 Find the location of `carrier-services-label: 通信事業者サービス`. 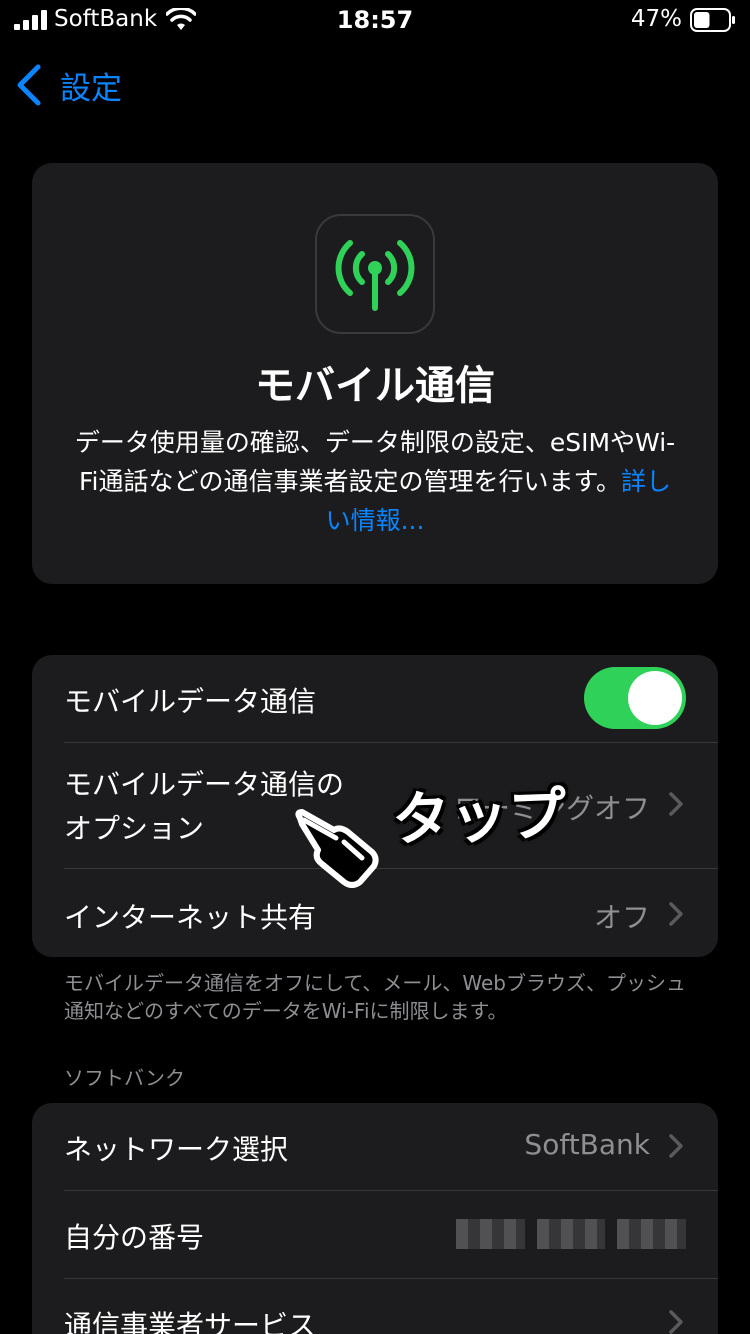

carrier-services-label: 通信事業者サービス is located at coordinates (190, 1321).